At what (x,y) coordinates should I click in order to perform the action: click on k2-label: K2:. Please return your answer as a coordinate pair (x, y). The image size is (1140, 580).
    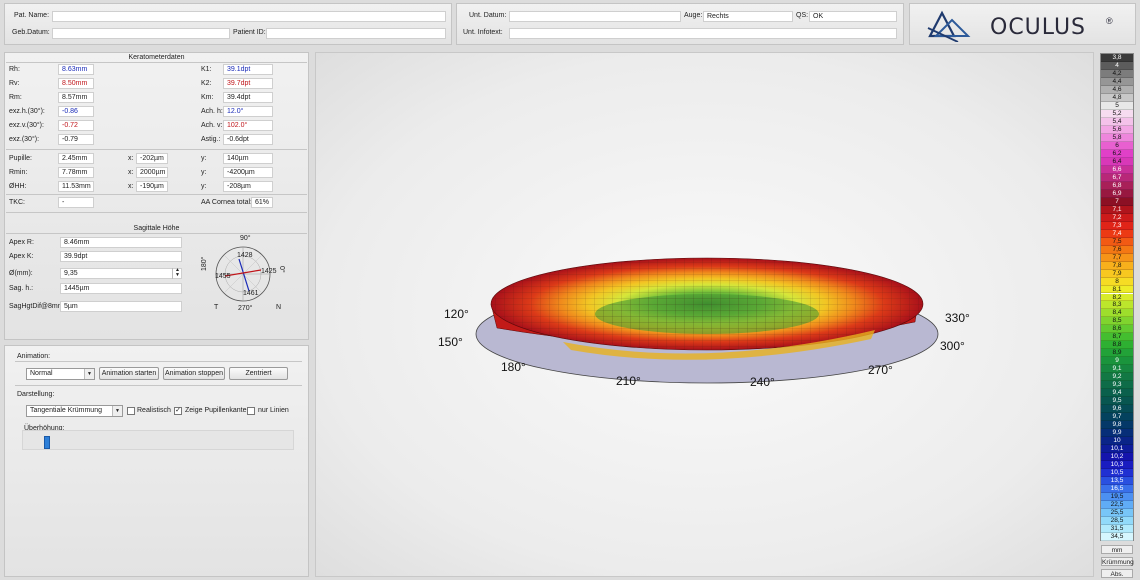
    Looking at the image, I should click on (206, 83).